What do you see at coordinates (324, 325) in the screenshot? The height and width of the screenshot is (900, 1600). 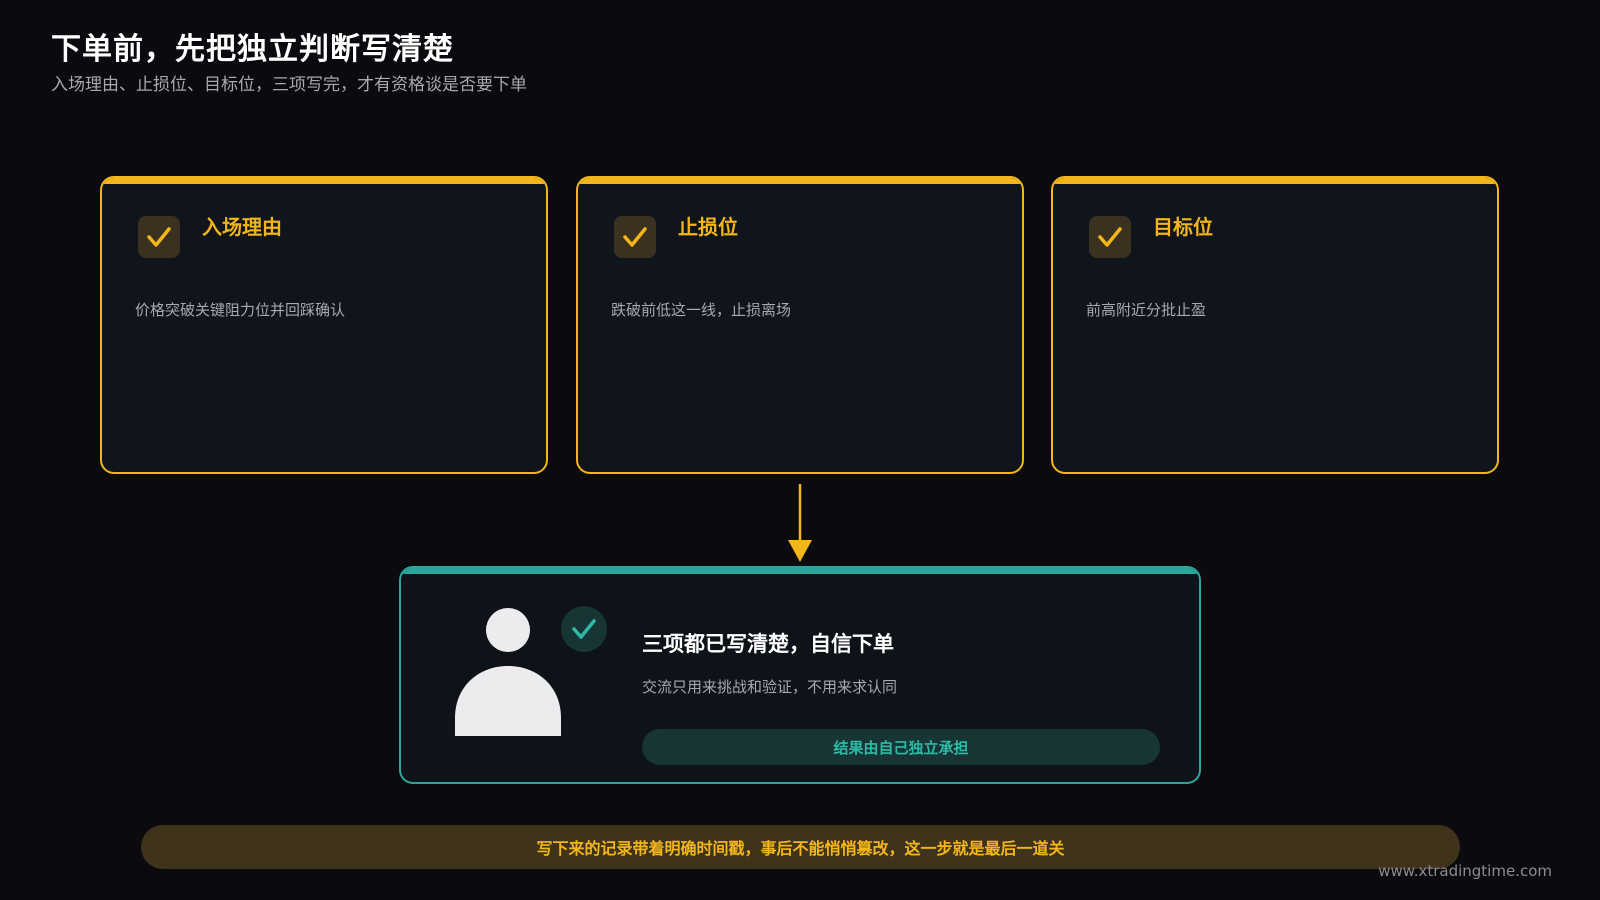 I see `card-entry-reason: 入场理由 价格突破关键阻力位并回踩确认` at bounding box center [324, 325].